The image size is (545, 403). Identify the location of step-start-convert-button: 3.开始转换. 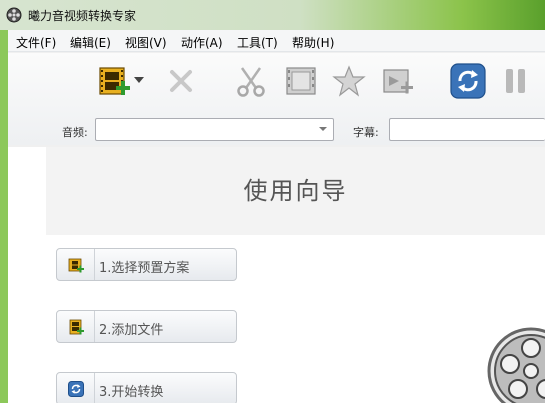
(146, 387).